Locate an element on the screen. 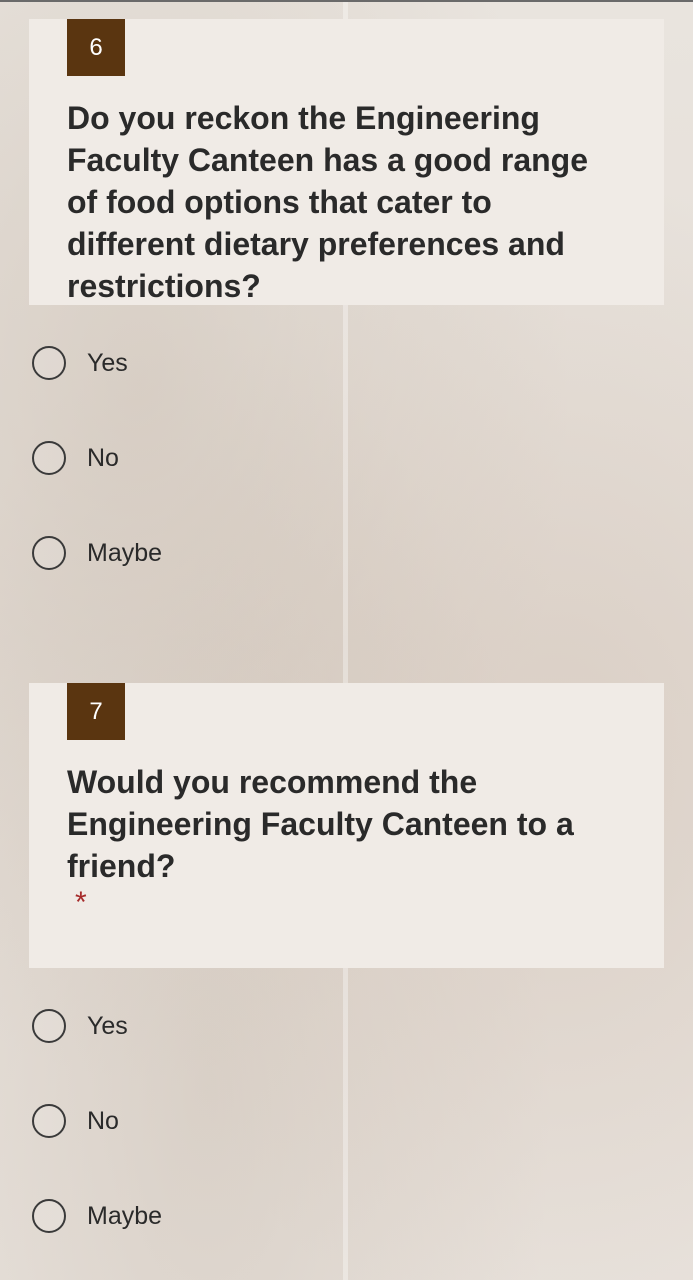  option-q6-maybe: Maybe is located at coordinates (97, 553).